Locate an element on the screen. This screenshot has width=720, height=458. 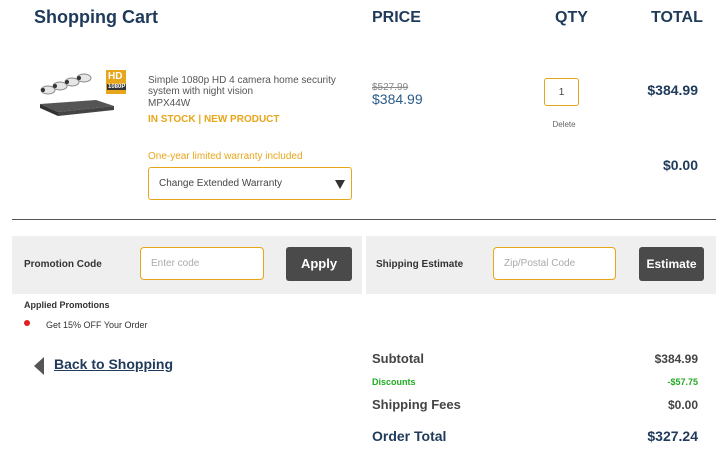
order-total-label: Order Total is located at coordinates (409, 436).